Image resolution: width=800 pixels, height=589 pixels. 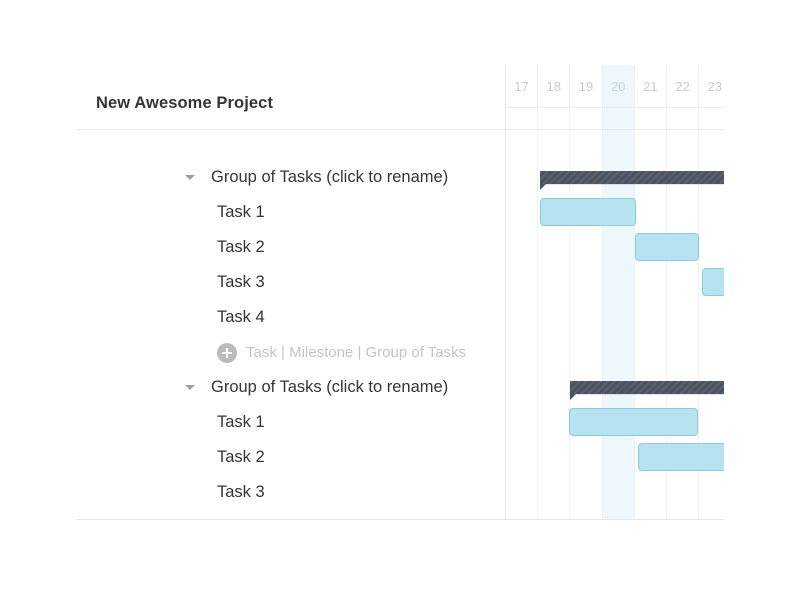 What do you see at coordinates (586, 86) in the screenshot?
I see `day-label-19: 19` at bounding box center [586, 86].